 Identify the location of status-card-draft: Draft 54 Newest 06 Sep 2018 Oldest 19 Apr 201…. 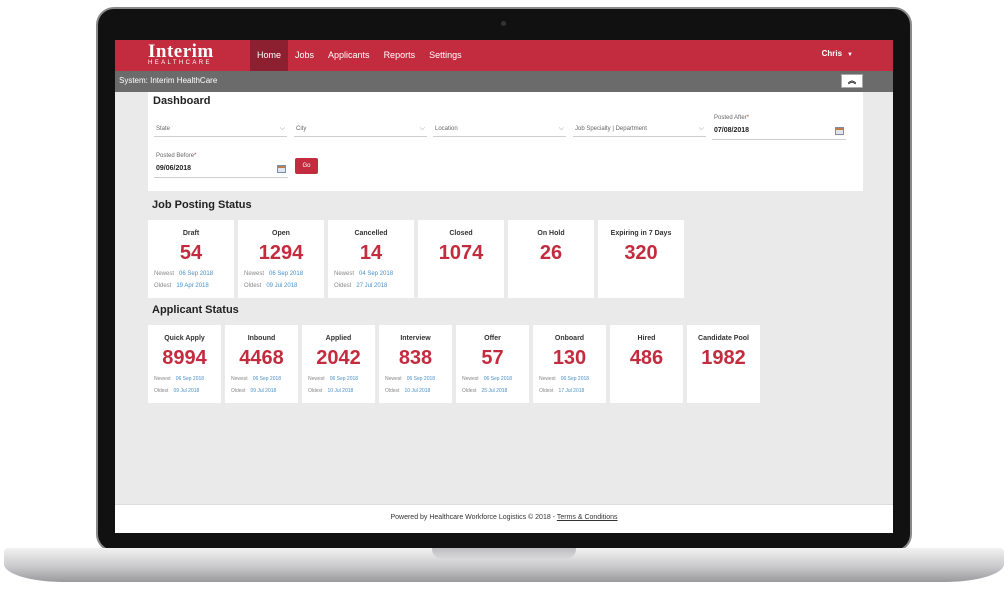
(191, 259).